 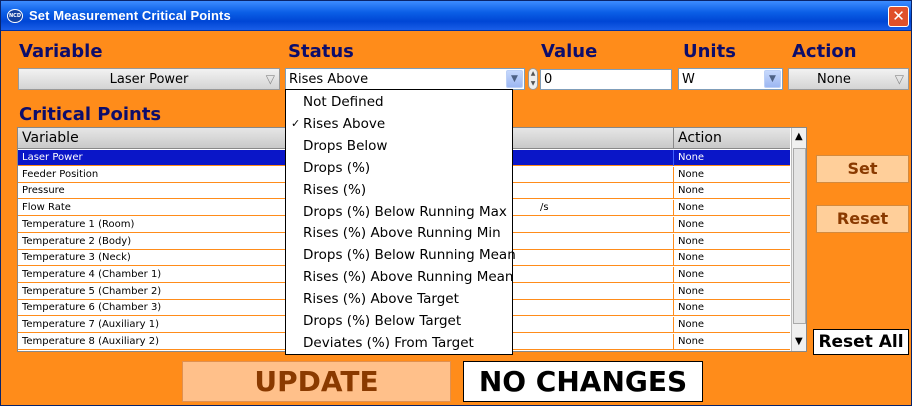 I want to click on status-option-label: Deviates (%) From Target, so click(x=388, y=342).